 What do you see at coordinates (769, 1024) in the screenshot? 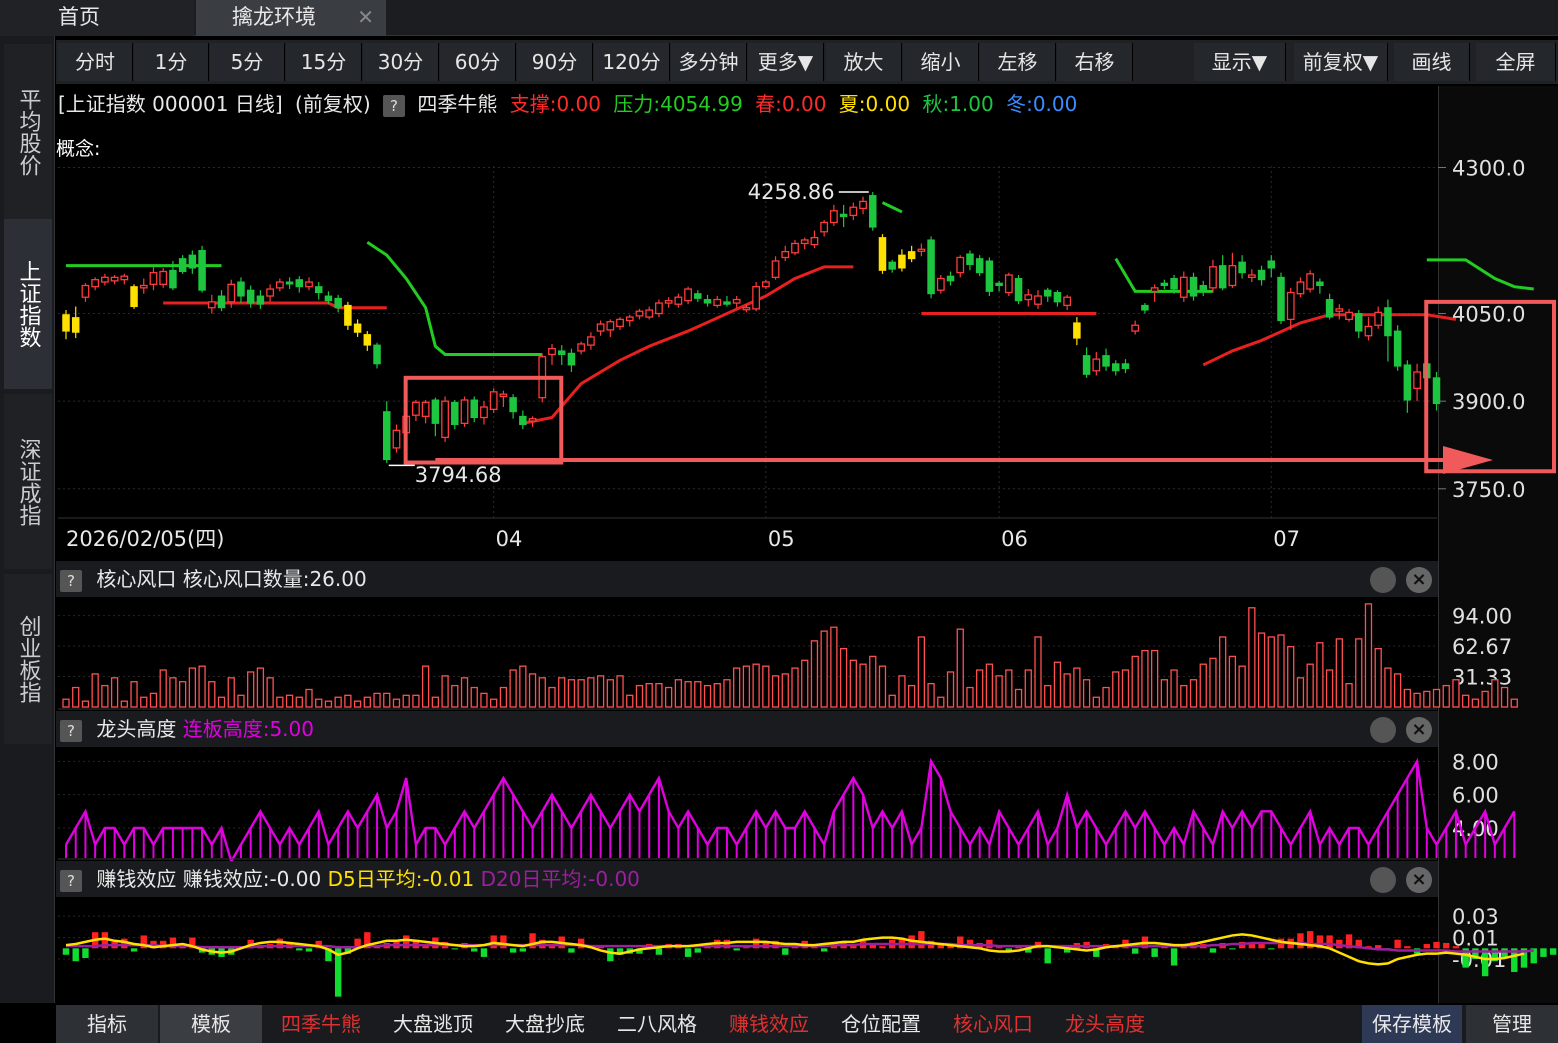
I see `template-item: 赚钱效应` at bounding box center [769, 1024].